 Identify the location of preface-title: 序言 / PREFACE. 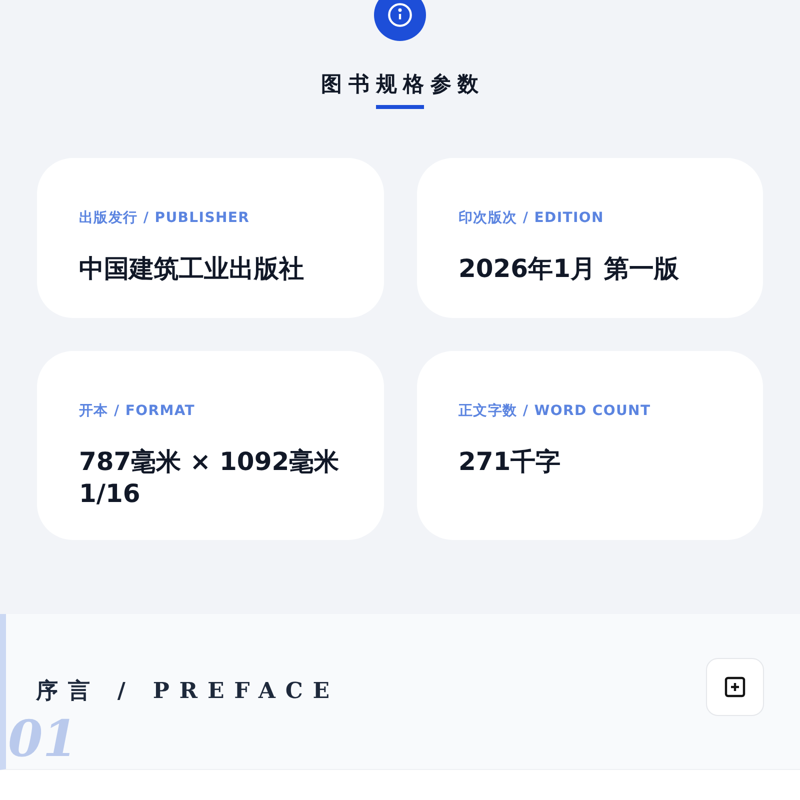
(188, 691).